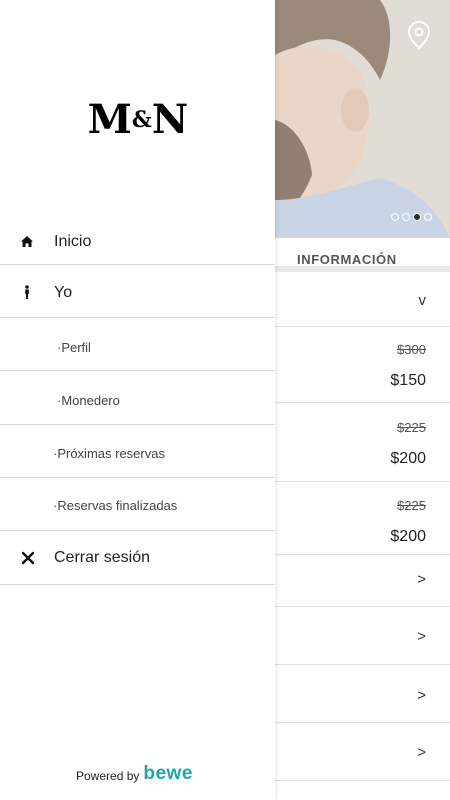 This screenshot has height=800, width=450. Describe the element at coordinates (109, 119) in the screenshot. I see `logo-letter: M` at that location.